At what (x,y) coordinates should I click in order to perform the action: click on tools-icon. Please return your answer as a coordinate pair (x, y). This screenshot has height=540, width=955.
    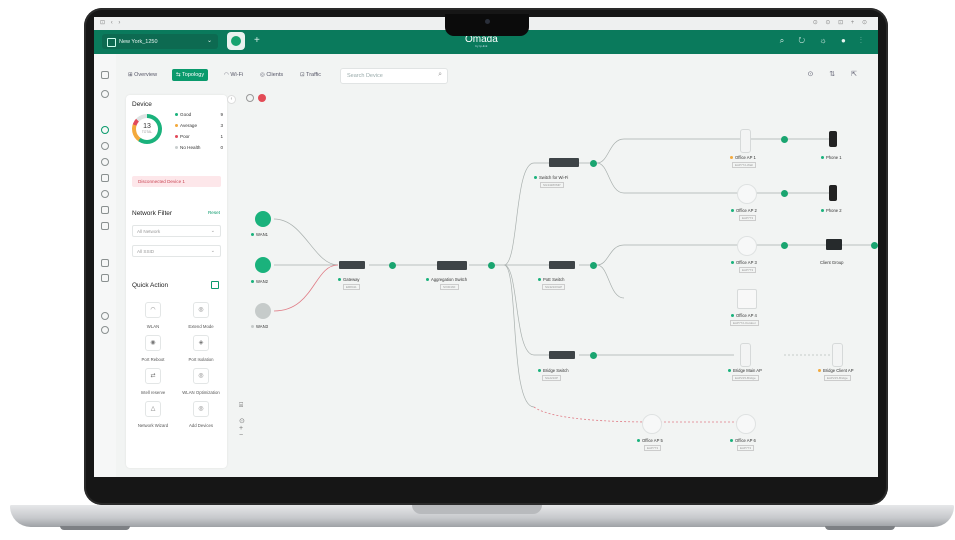
    Looking at the image, I should click on (105, 330).